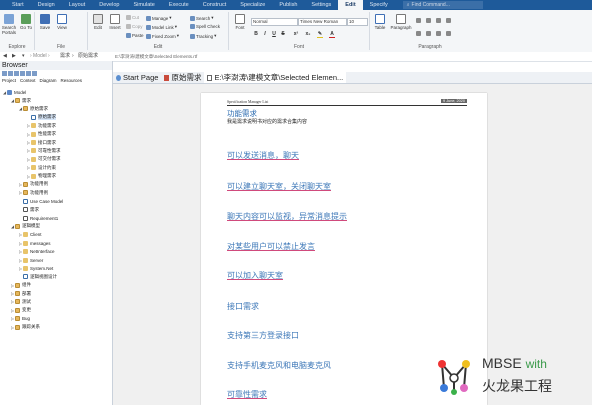  Describe the element at coordinates (56, 319) in the screenshot. I see `tree-node: ▷ Bug` at that location.